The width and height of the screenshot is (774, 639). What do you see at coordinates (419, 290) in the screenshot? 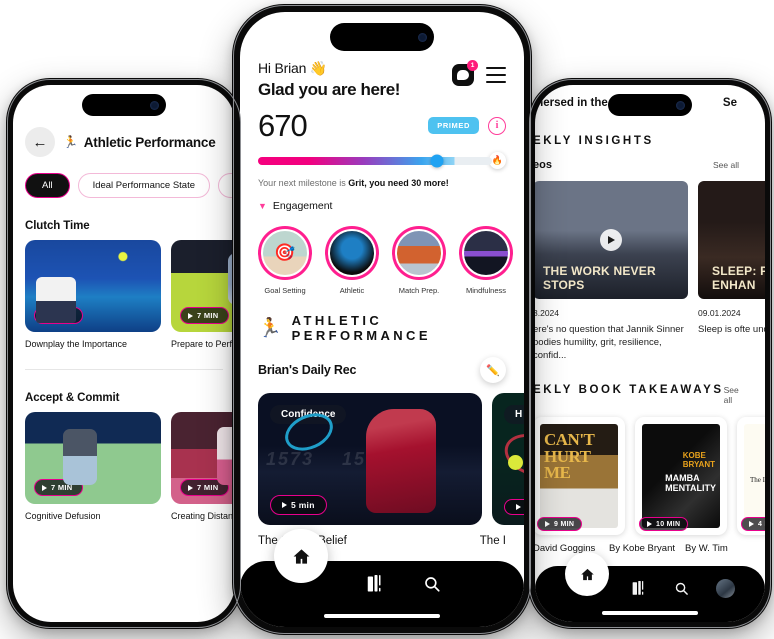
I see `engagement-label: Match Prep.` at bounding box center [419, 290].